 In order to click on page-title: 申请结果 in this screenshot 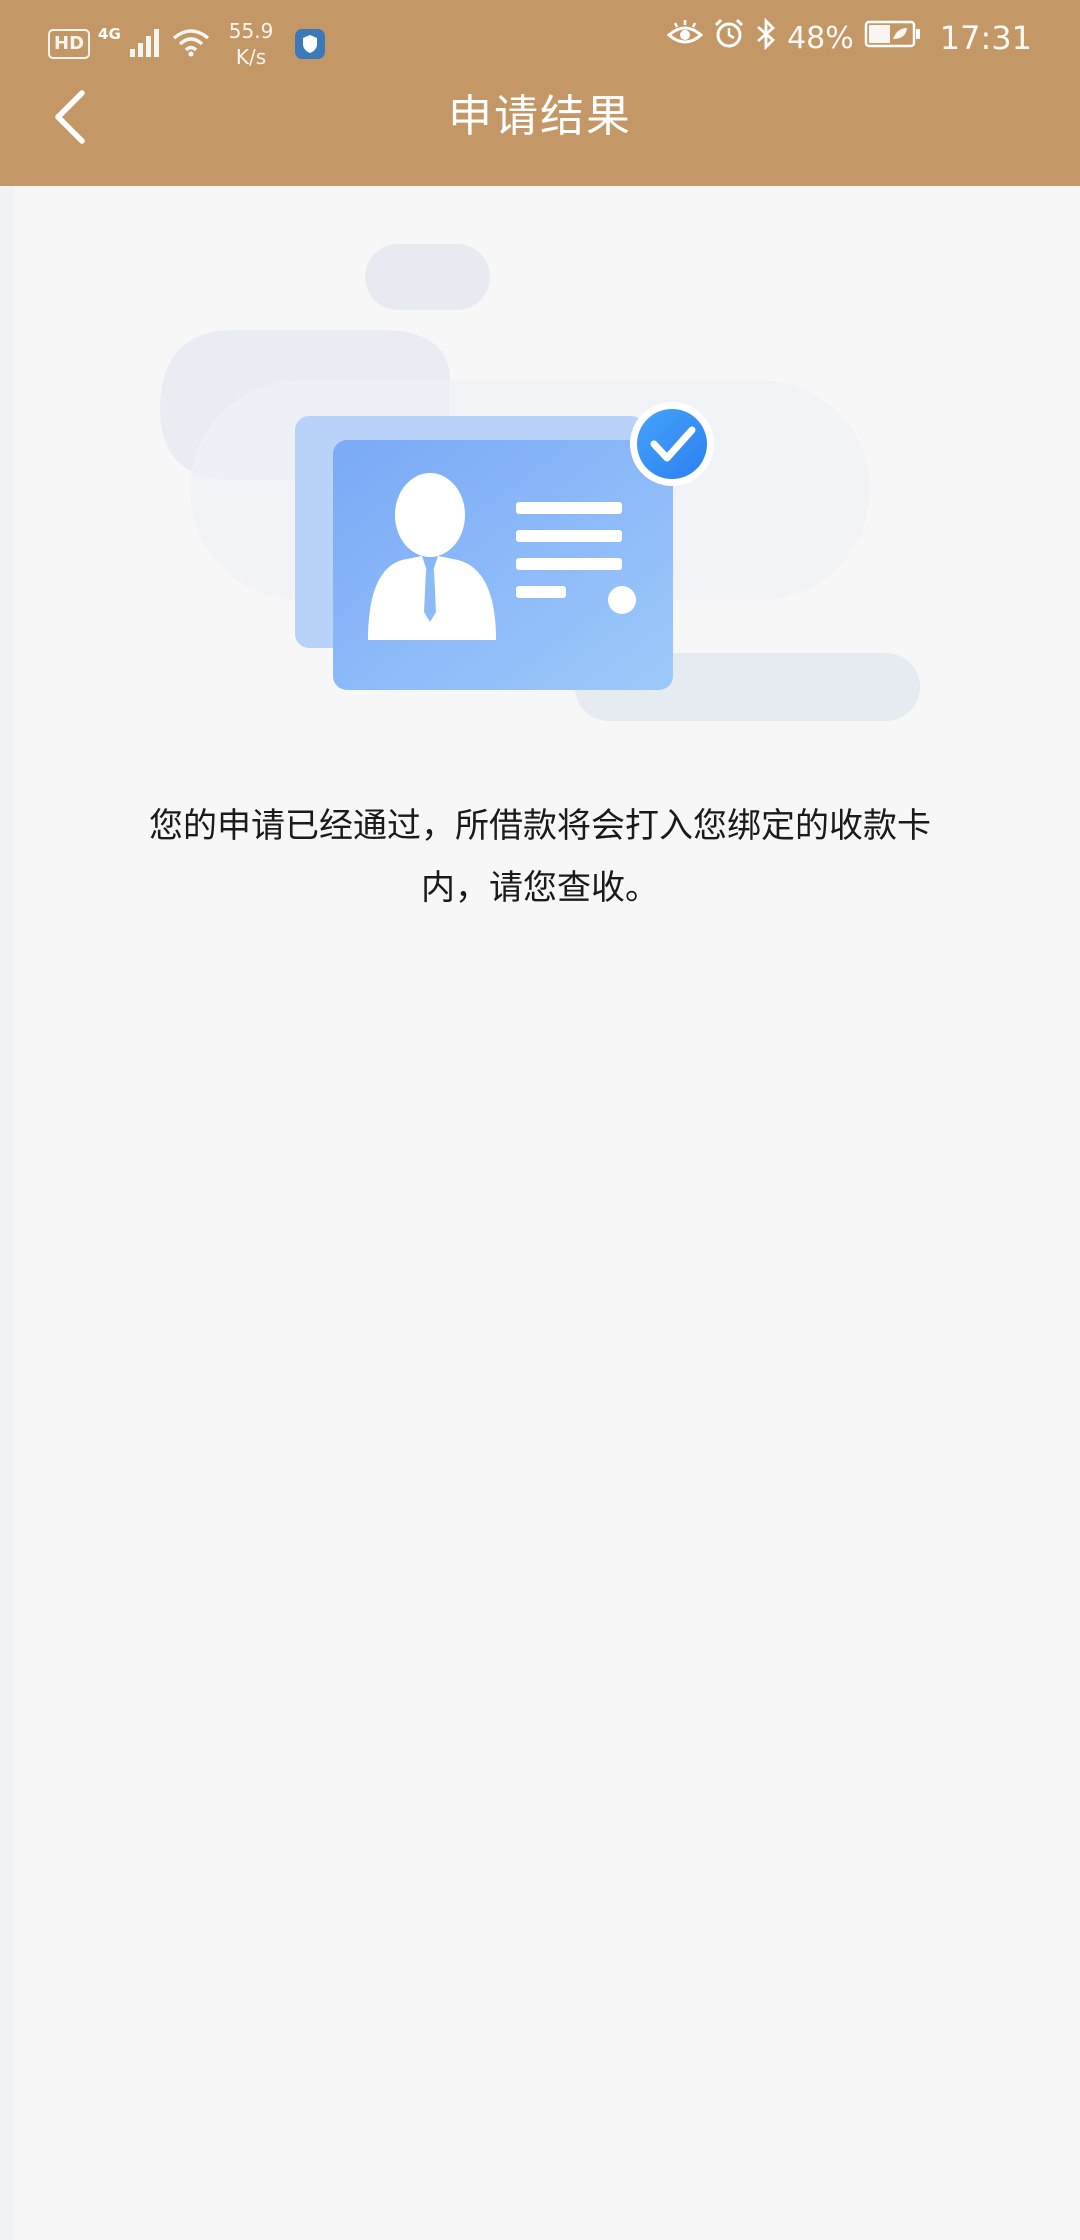, I will do `click(540, 116)`.